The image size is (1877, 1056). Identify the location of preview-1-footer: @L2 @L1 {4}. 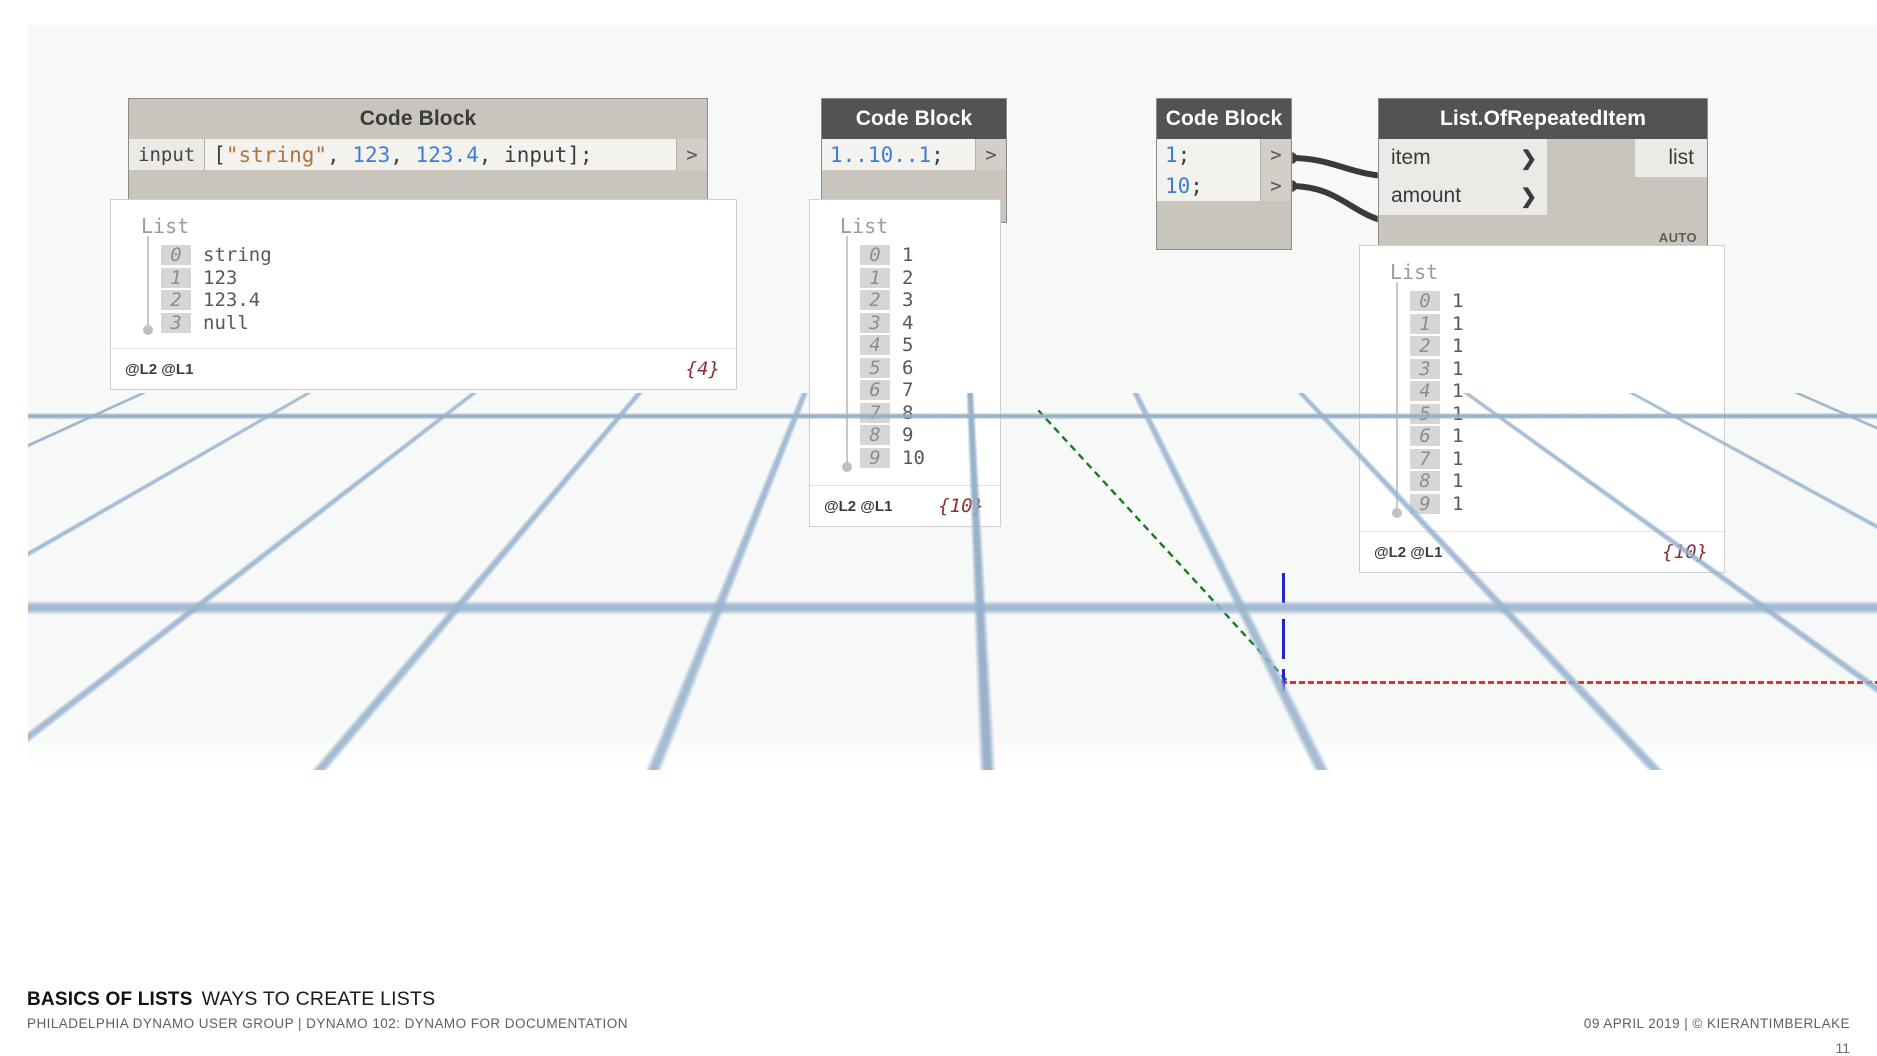
(423, 368).